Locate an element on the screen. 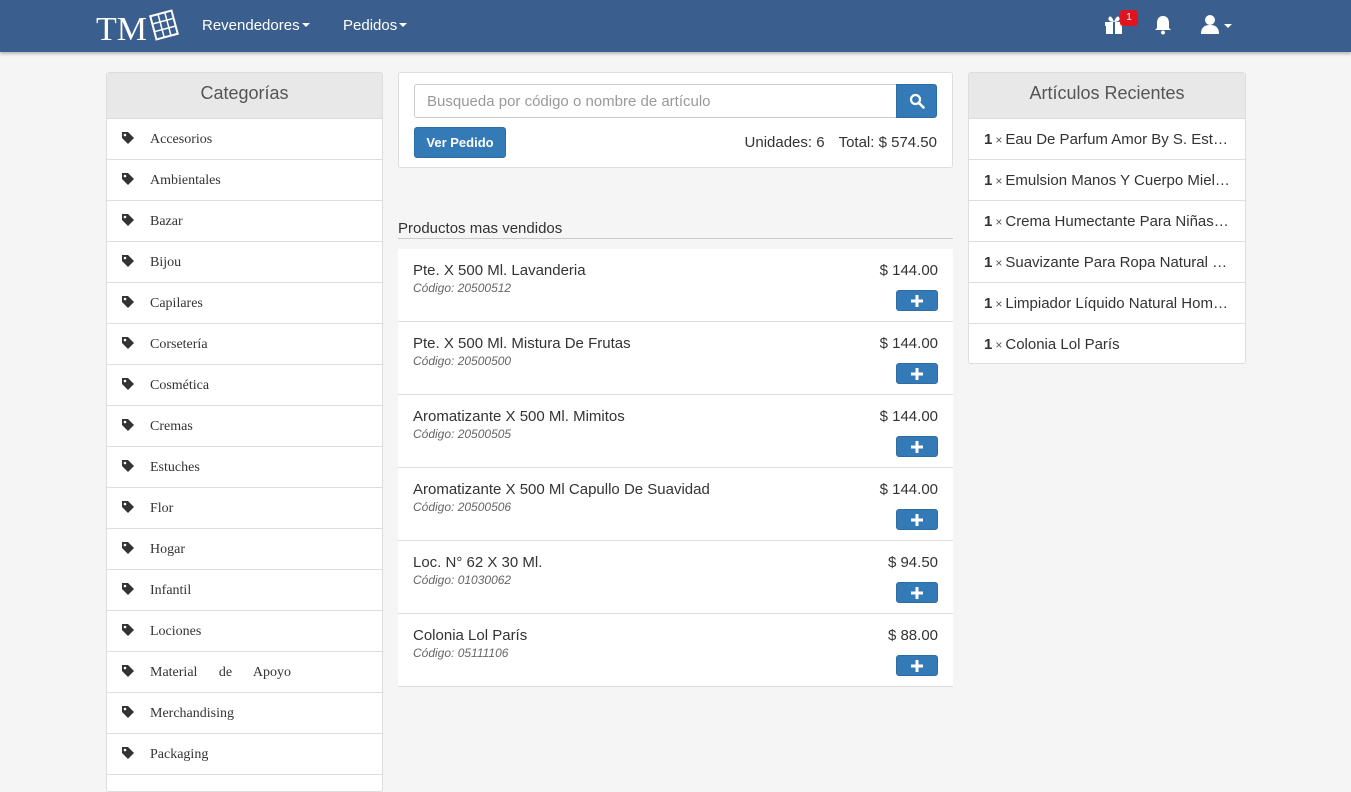 The height and width of the screenshot is (792, 1351). category-item: Material de Apoyo is located at coordinates (244, 672).